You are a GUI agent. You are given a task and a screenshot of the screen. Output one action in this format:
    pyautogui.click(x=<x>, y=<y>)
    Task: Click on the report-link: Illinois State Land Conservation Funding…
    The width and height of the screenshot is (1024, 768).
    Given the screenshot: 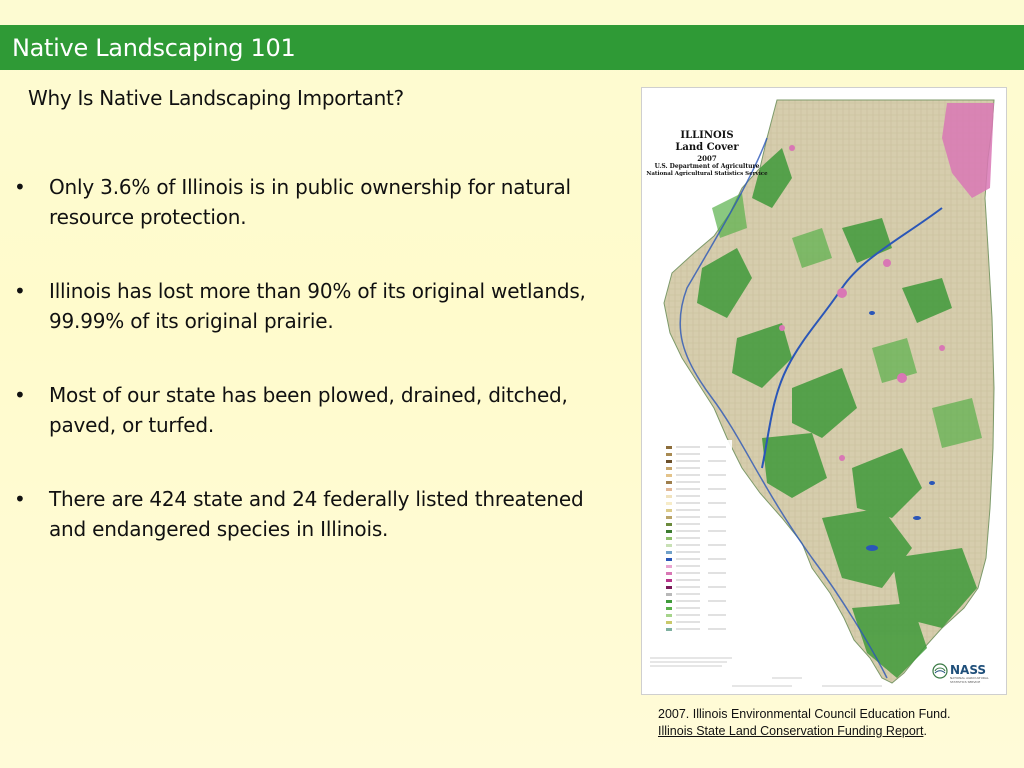 What is the action you would take?
    pyautogui.click(x=790, y=731)
    